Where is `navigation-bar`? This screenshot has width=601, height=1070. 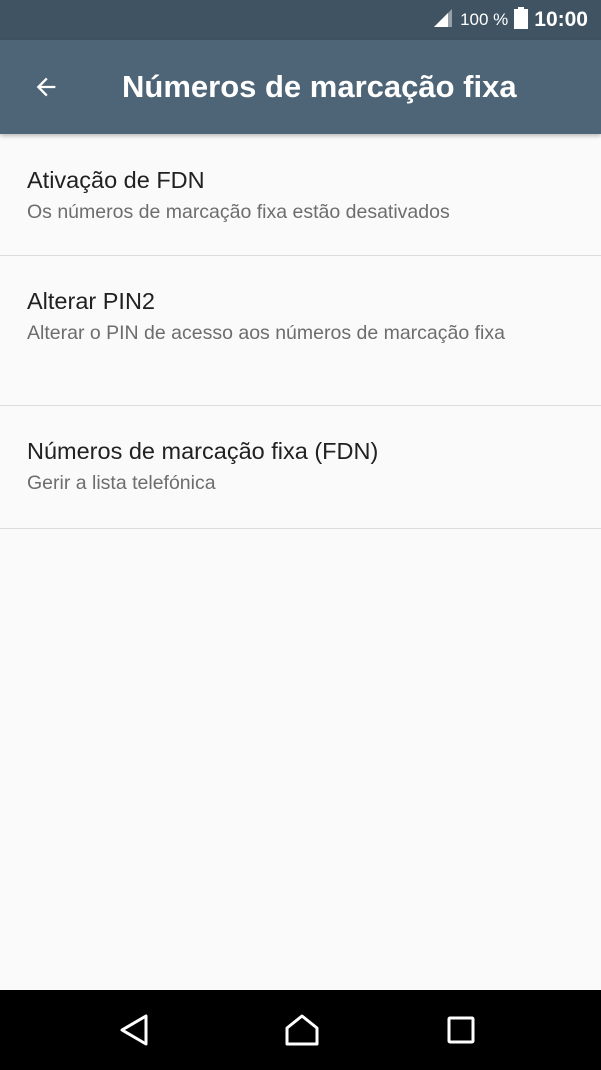
navigation-bar is located at coordinates (300, 1030).